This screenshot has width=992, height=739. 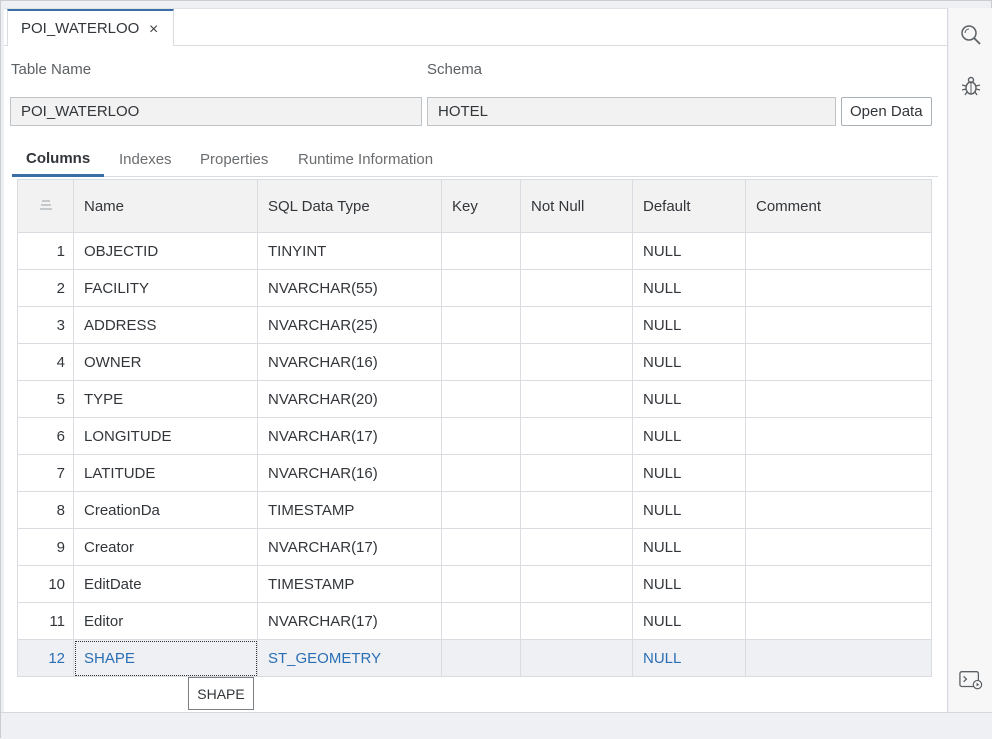 What do you see at coordinates (474, 251) in the screenshot?
I see `table-row: 1 OBJECTID TINYINT NULL` at bounding box center [474, 251].